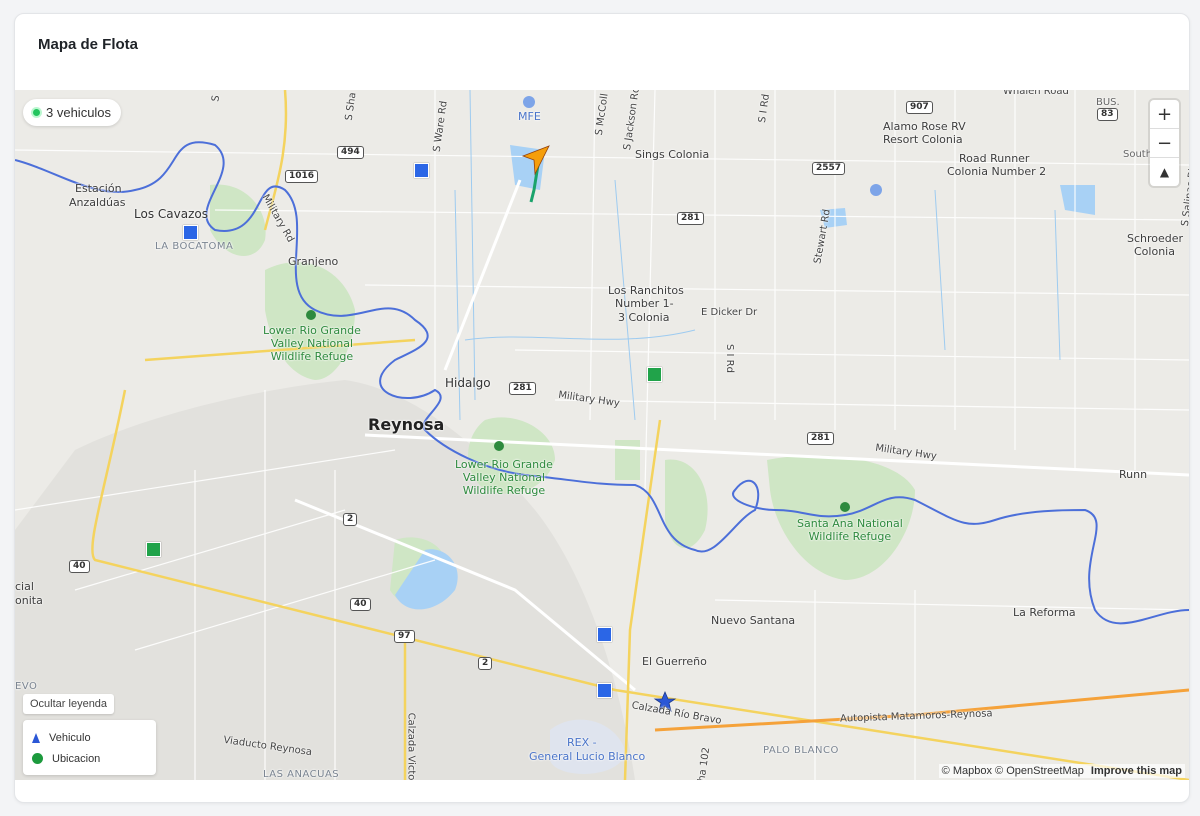 This screenshot has width=1200, height=816. Describe the element at coordinates (582, 742) in the screenshot. I see `airport-label: REX -` at that location.